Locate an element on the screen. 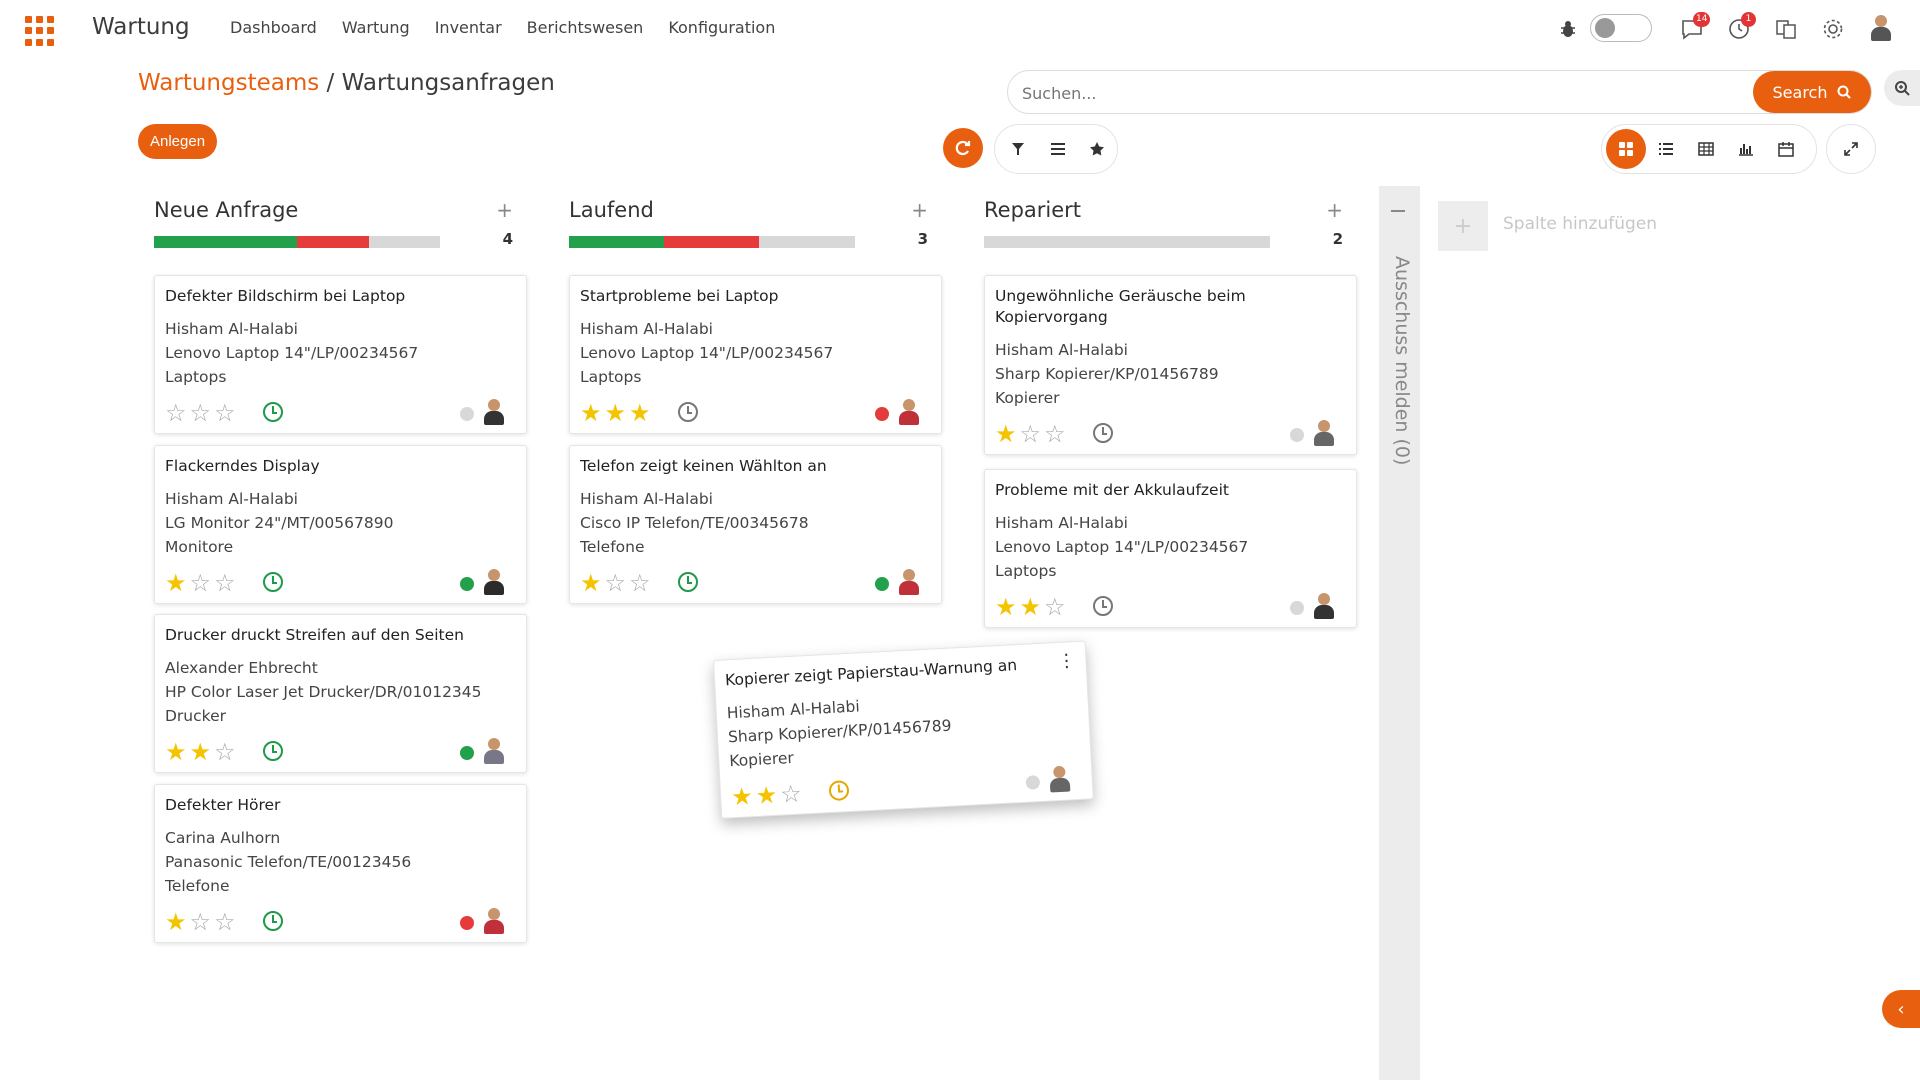 The width and height of the screenshot is (1920, 1080). search-input is located at coordinates (1322, 93).